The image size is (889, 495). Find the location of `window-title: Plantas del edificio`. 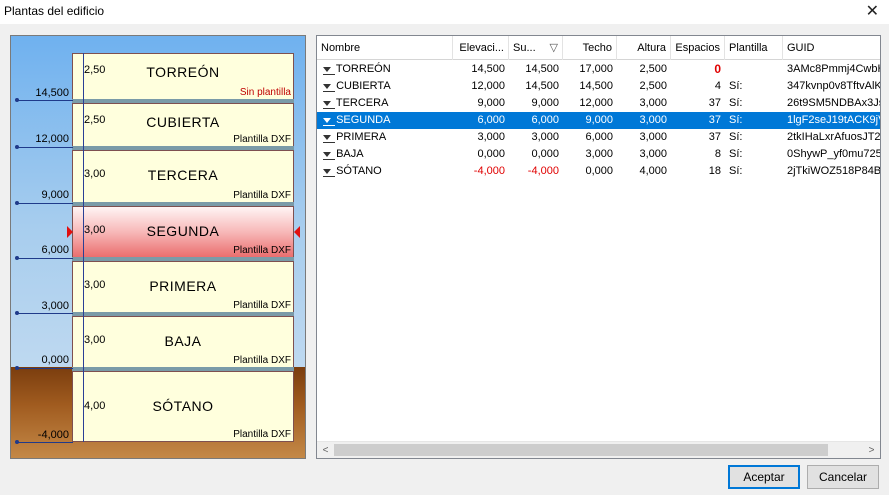

window-title: Plantas del edificio is located at coordinates (54, 11).